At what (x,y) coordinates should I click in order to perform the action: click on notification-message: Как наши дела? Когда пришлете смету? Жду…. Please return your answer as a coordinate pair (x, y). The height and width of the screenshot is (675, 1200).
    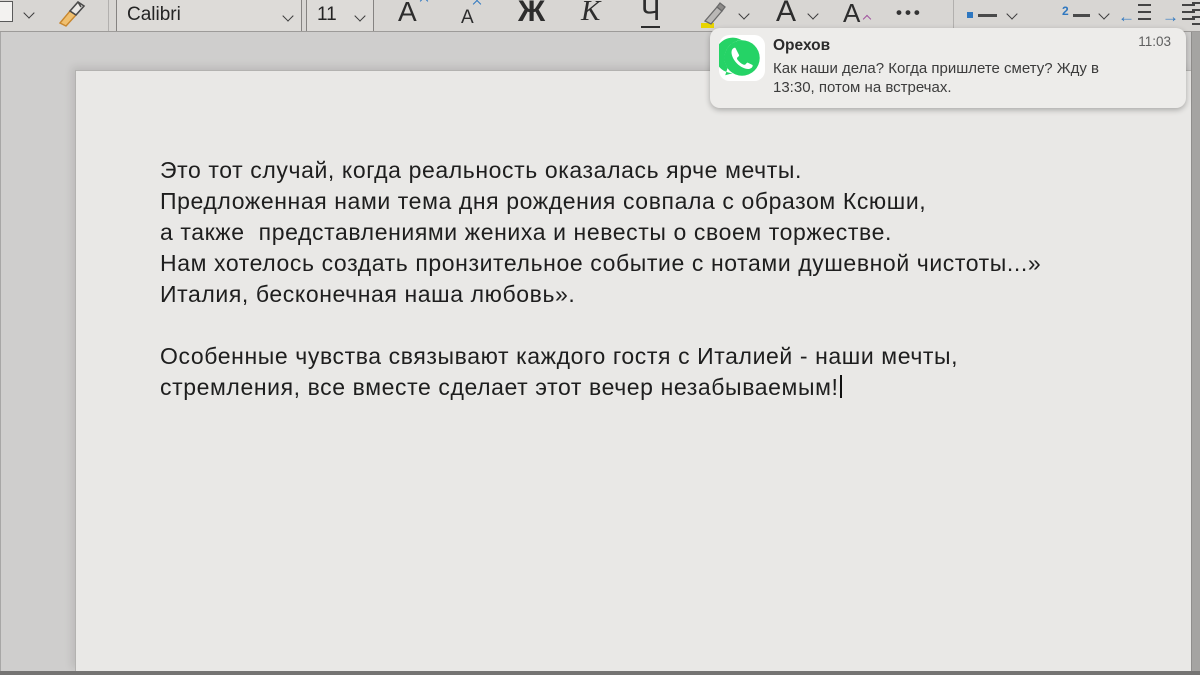
    Looking at the image, I should click on (936, 78).